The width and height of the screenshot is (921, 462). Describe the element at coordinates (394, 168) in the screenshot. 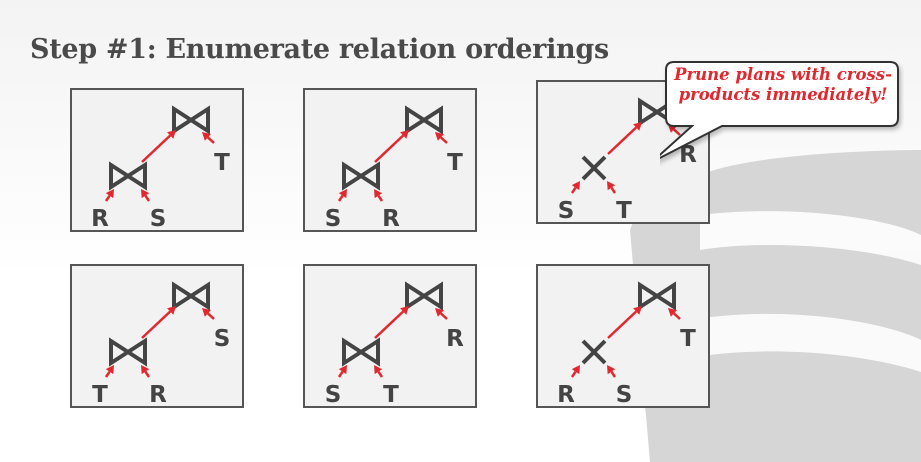

I see `plan-tree-2: S R T` at that location.